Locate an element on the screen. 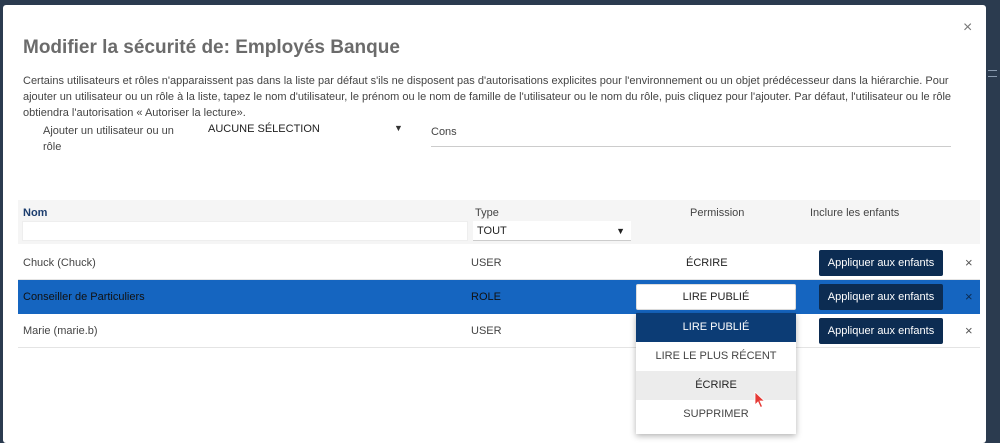  add-user-label: Ajouter un utilisateur ou un rôle is located at coordinates (108, 139).